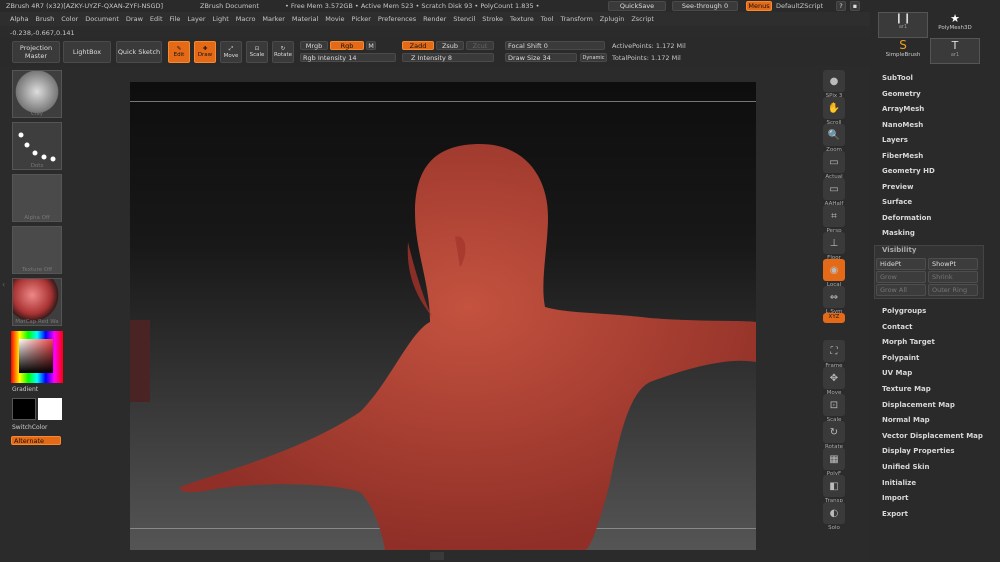 The width and height of the screenshot is (1000, 562). I want to click on menu-file: File, so click(175, 19).